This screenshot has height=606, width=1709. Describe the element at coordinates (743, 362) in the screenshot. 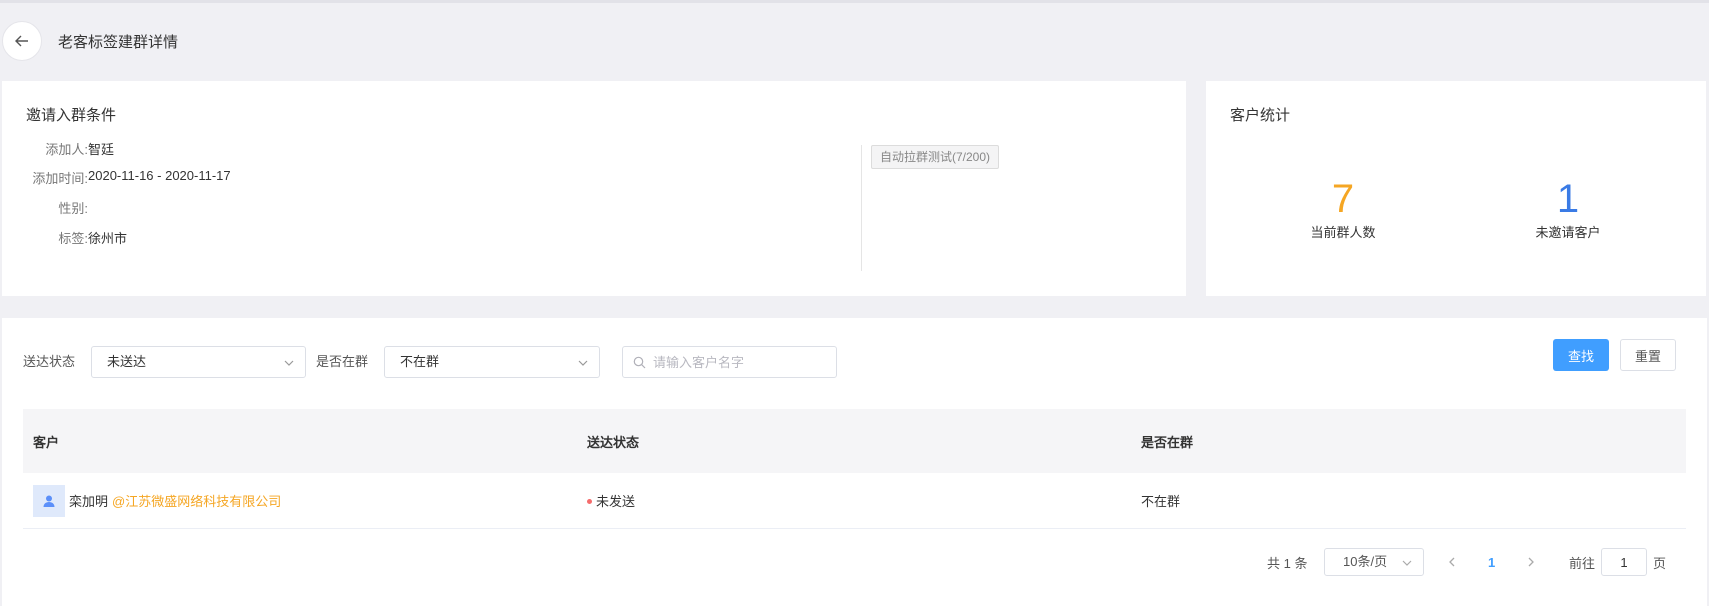

I see `search-input` at that location.